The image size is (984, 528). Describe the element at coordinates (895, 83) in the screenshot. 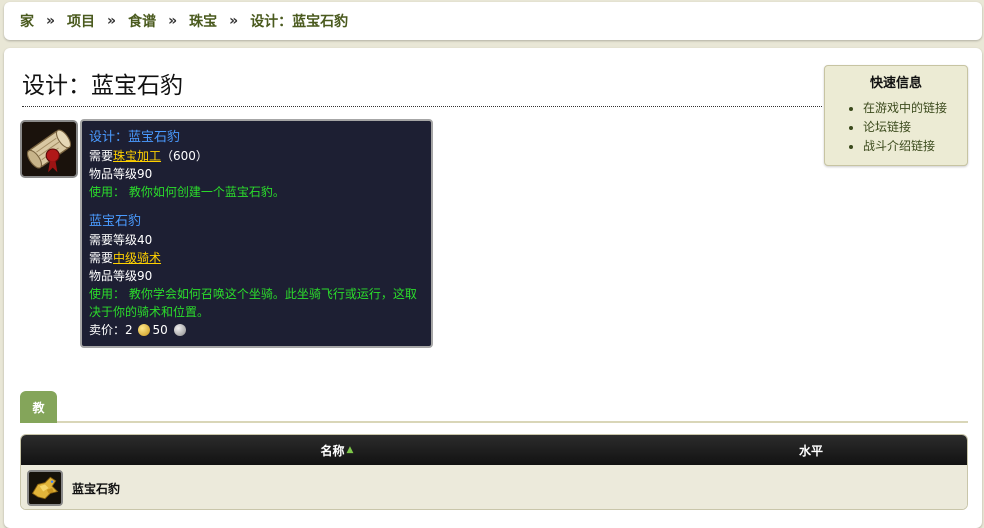

I see `quick-info-title: 快速信息` at that location.